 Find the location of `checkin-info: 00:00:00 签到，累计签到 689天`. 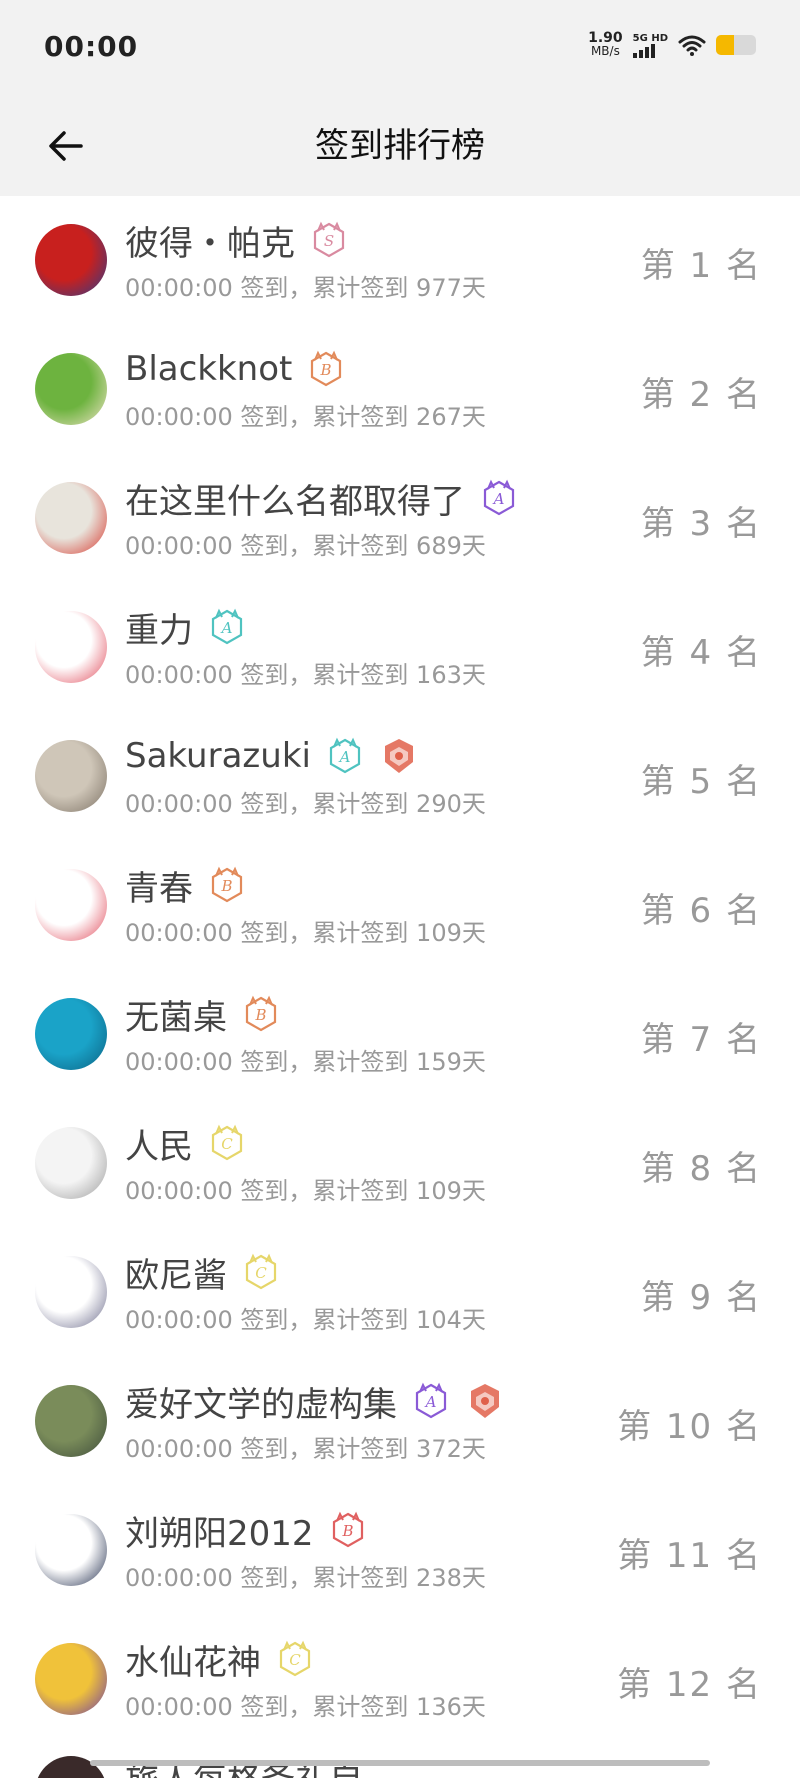

checkin-info: 00:00:00 签到，累计签到 689天 is located at coordinates (305, 546).